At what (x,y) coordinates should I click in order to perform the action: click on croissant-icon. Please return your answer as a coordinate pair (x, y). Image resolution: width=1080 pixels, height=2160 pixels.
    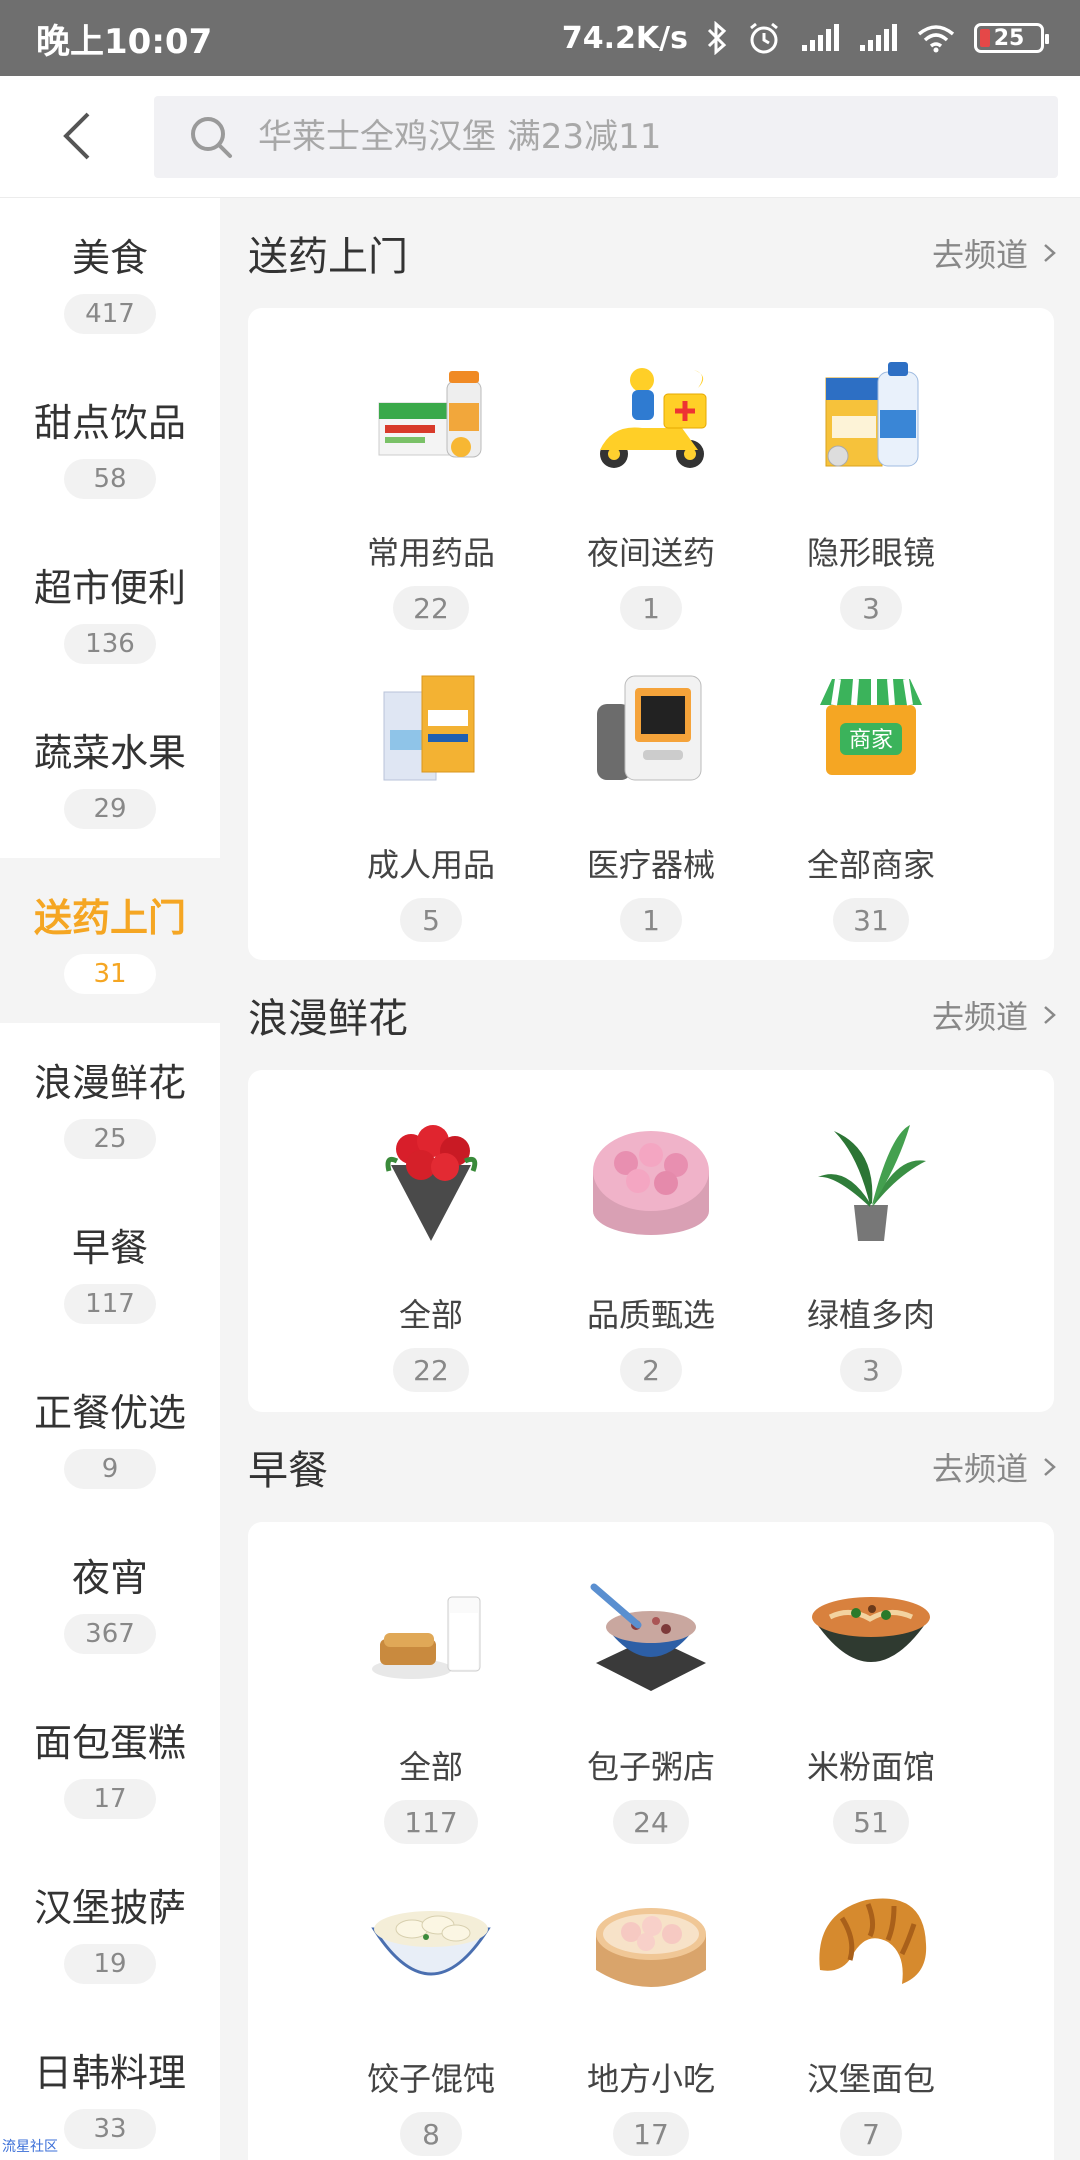
    Looking at the image, I should click on (871, 1944).